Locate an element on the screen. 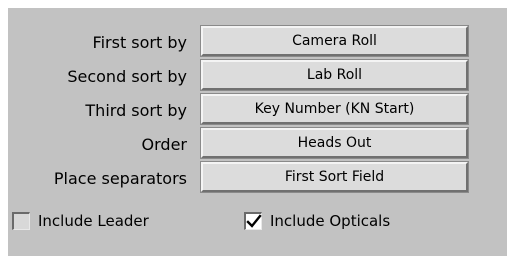 This screenshot has height=257, width=513. include-leader-label: Include Leader is located at coordinates (93, 221).